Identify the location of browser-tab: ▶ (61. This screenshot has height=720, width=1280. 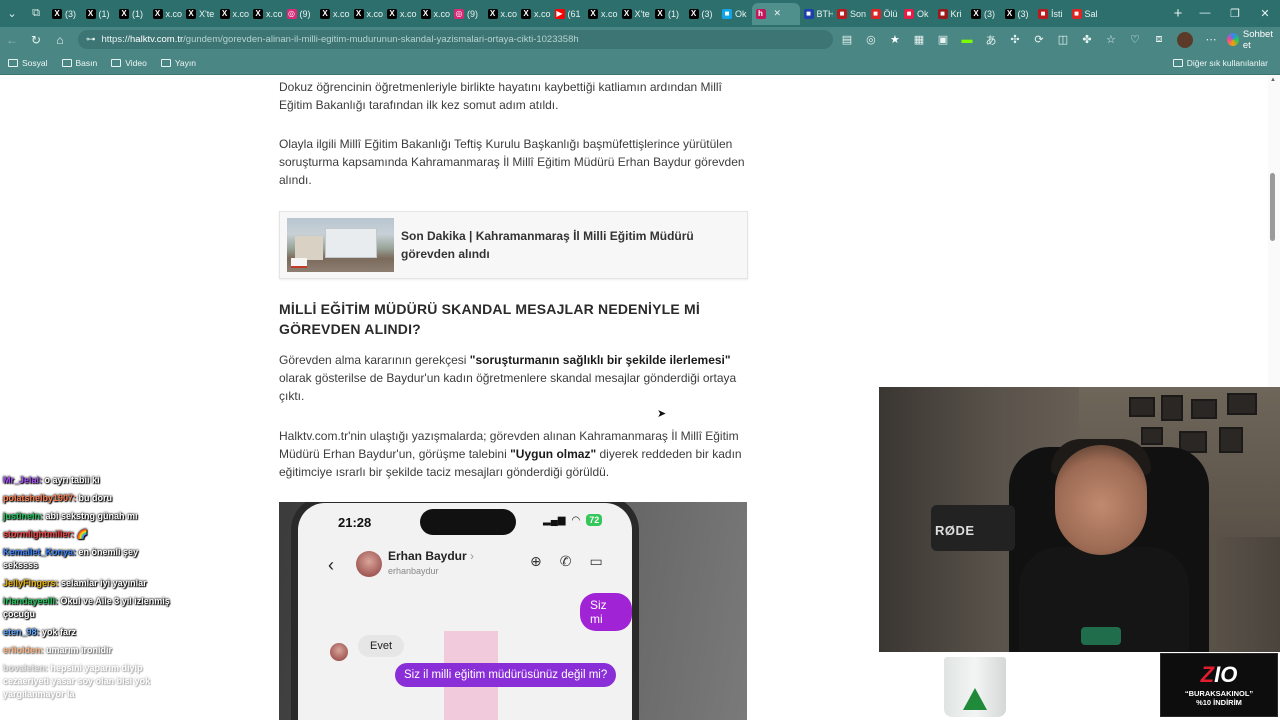
(568, 14).